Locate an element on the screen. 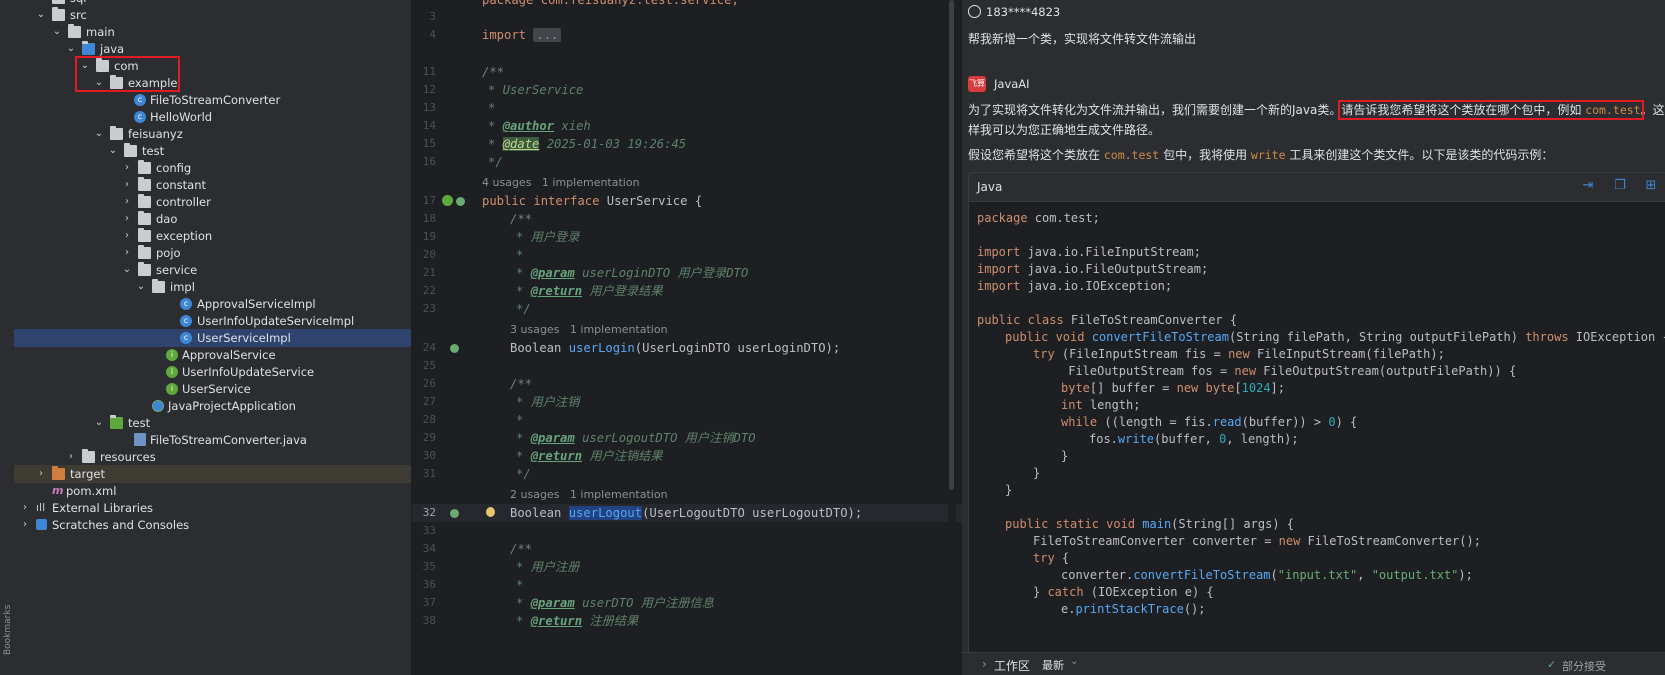 Image resolution: width=1665 pixels, height=675 pixels. tree-item-service: ⌄ service is located at coordinates (212, 270).